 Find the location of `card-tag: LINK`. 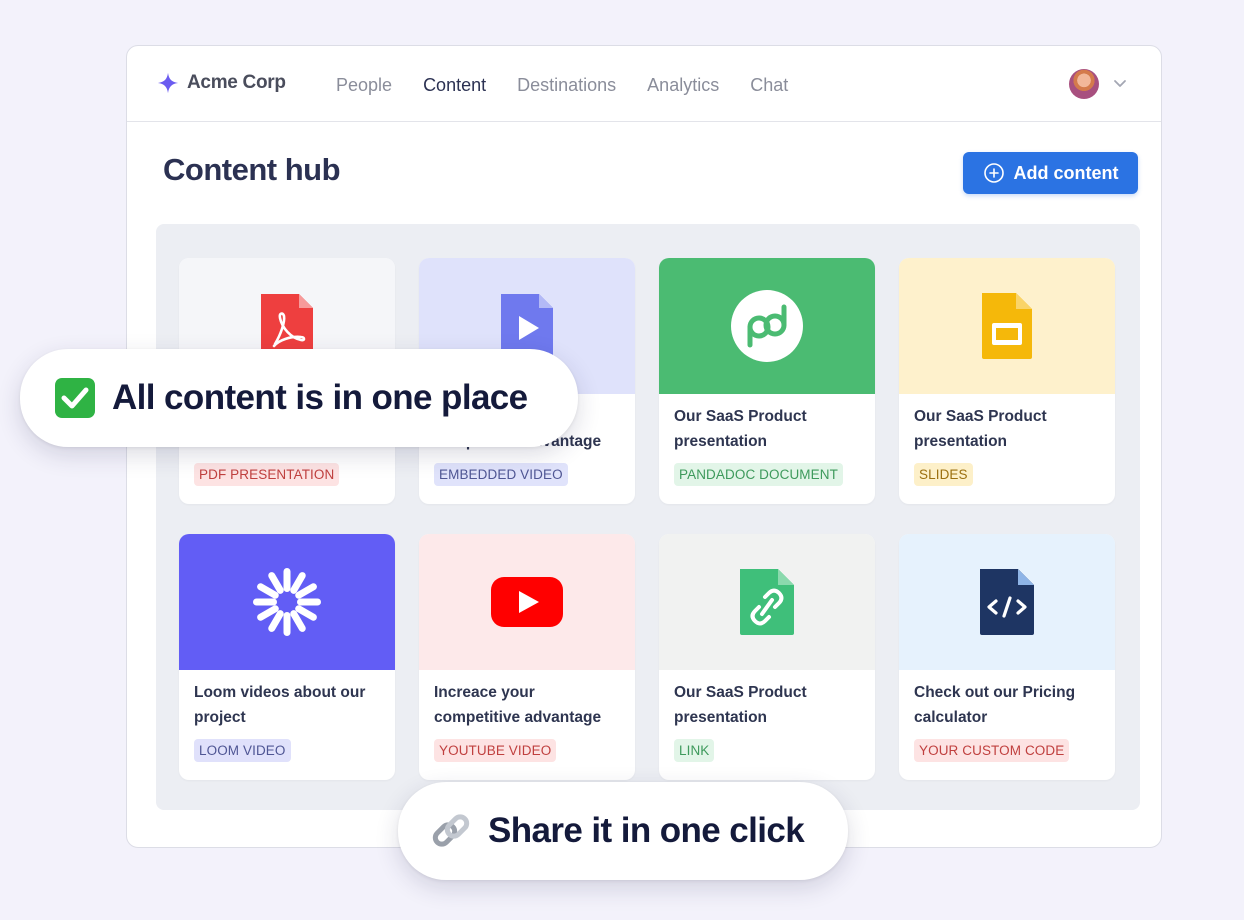

card-tag: LINK is located at coordinates (694, 750).